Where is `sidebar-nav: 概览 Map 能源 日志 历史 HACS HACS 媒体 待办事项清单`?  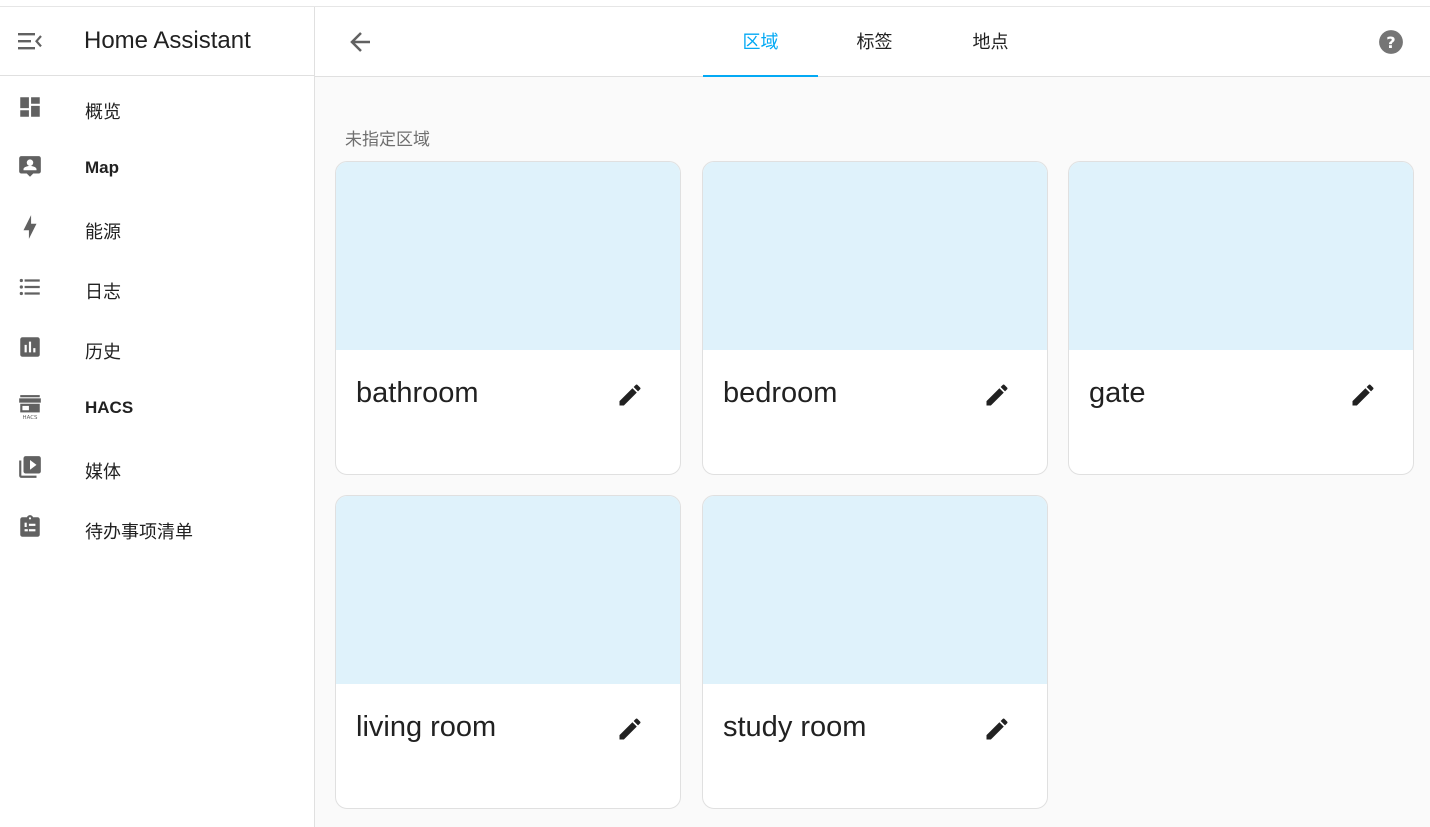 sidebar-nav: 概览 Map 能源 日志 历史 HACS HACS 媒体 待办事项清单 is located at coordinates (157, 316).